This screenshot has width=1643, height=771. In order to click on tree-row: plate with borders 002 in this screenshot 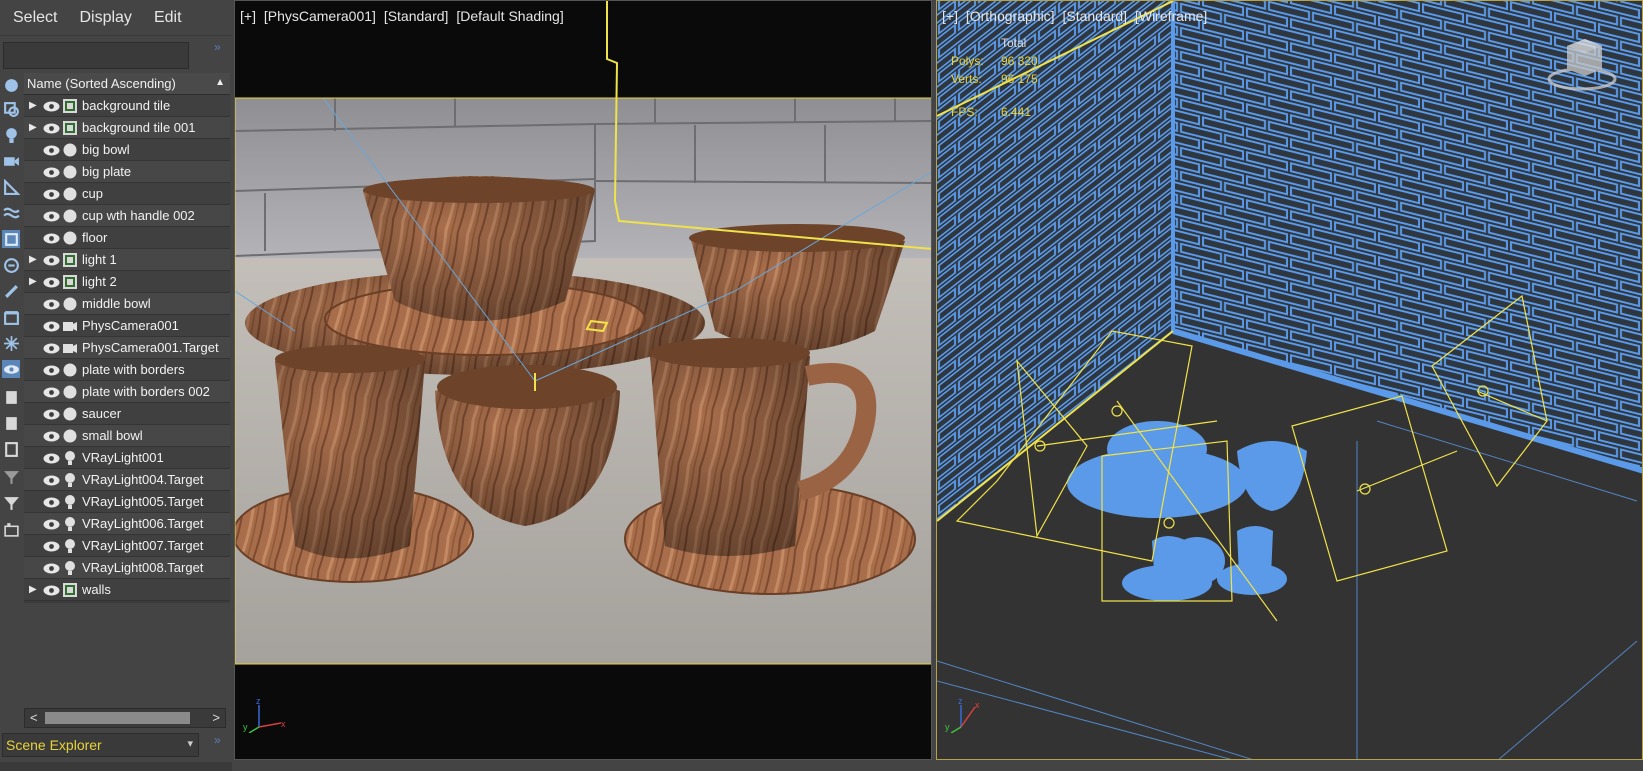, I will do `click(127, 392)`.